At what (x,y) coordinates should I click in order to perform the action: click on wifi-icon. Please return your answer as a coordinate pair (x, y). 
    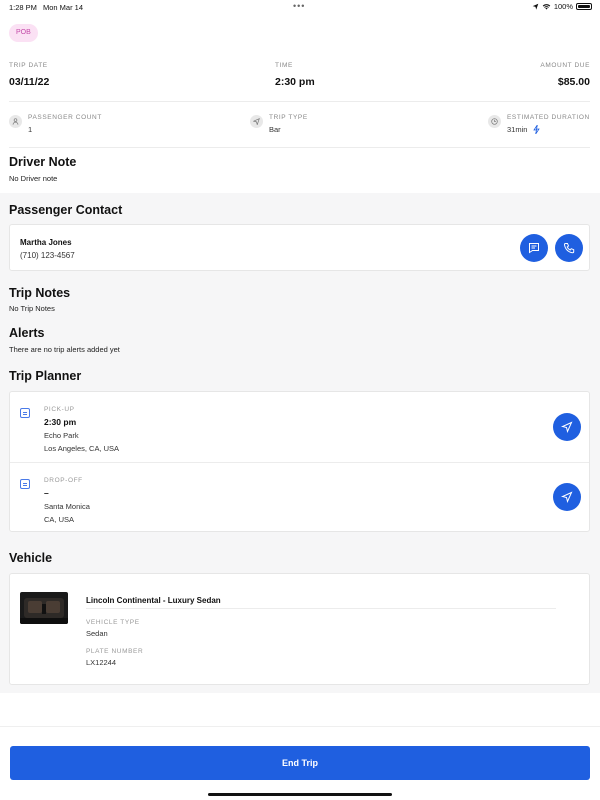
    Looking at the image, I should click on (546, 7).